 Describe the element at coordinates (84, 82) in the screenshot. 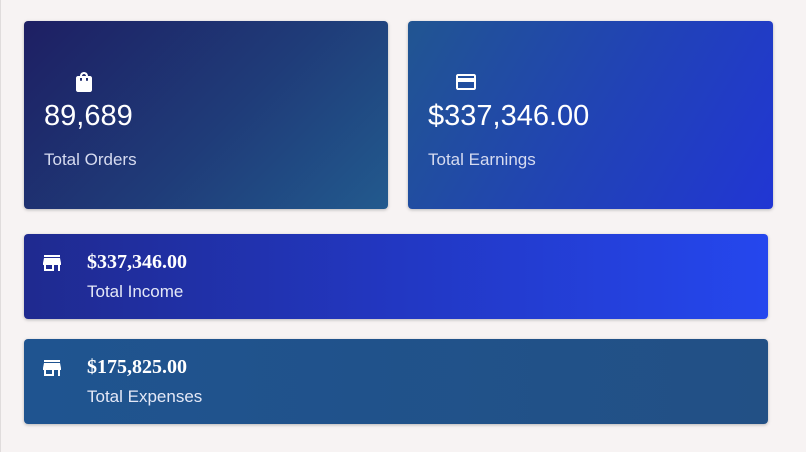

I see `shopping-bag-icon` at that location.